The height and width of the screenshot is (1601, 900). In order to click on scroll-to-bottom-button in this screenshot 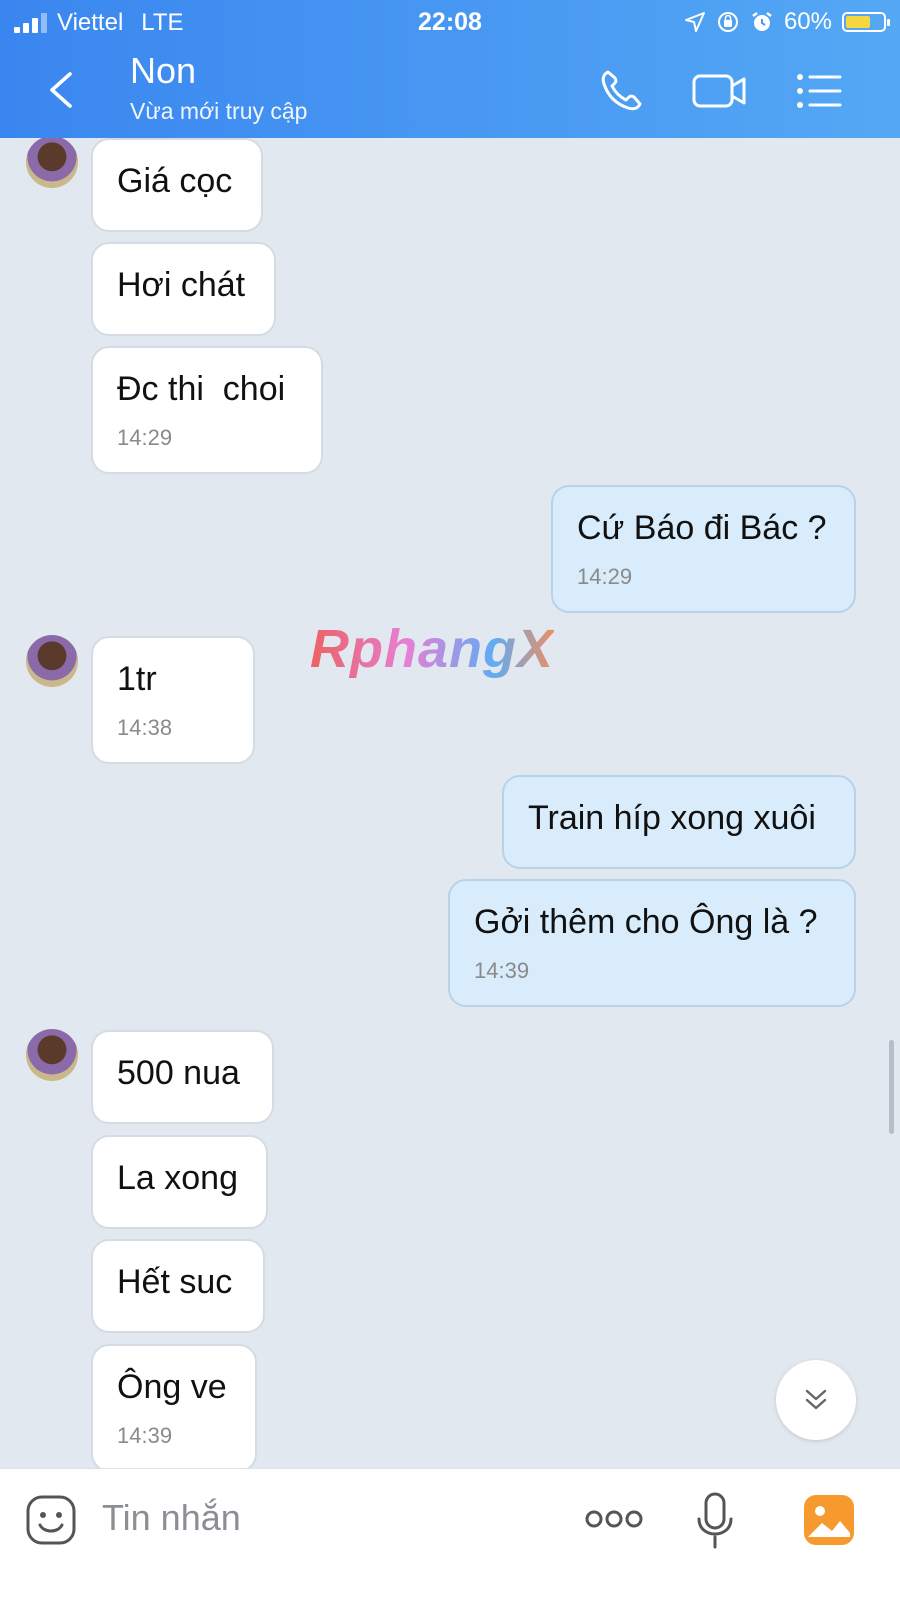, I will do `click(816, 1400)`.